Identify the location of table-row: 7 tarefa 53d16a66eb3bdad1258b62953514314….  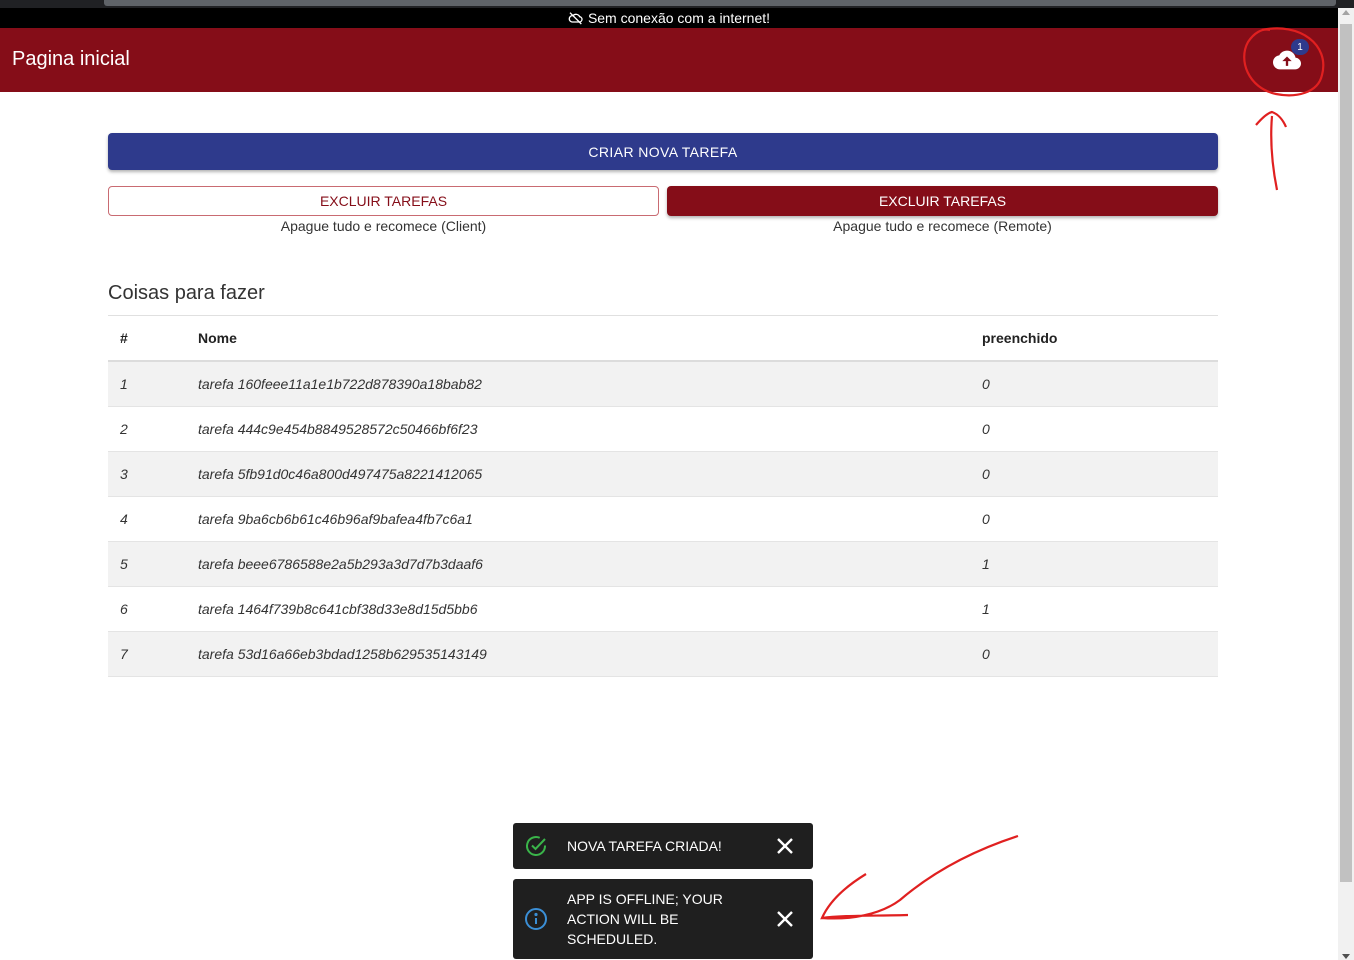
(663, 654).